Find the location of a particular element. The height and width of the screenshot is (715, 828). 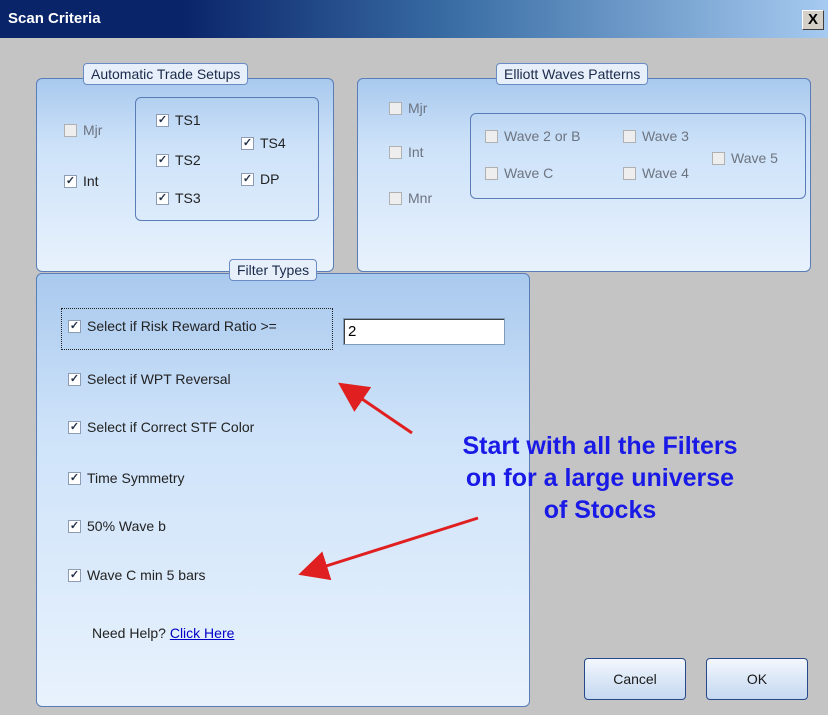

title-bar: Scan Criteria X is located at coordinates (414, 19).